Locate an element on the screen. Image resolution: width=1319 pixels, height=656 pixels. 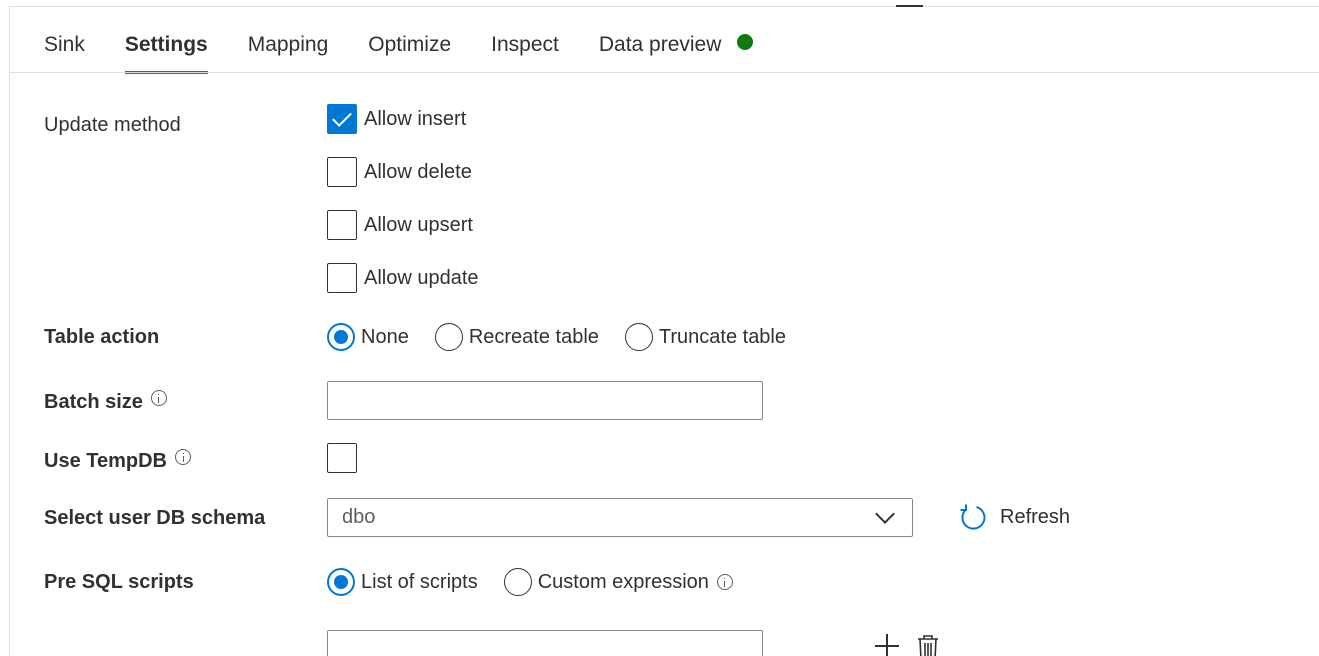
allow-upsert-checkbox is located at coordinates (342, 225).